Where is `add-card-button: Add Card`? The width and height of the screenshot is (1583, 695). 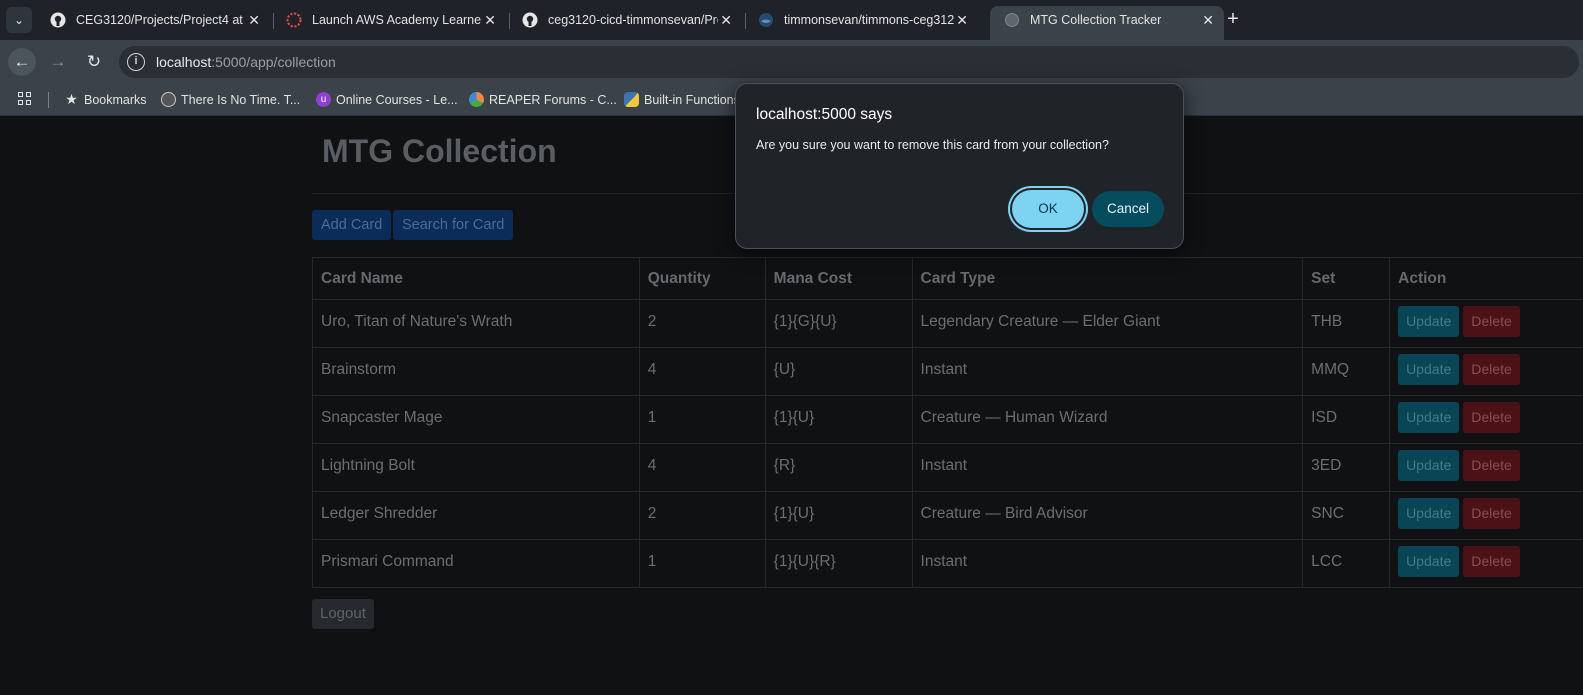 add-card-button: Add Card is located at coordinates (352, 225).